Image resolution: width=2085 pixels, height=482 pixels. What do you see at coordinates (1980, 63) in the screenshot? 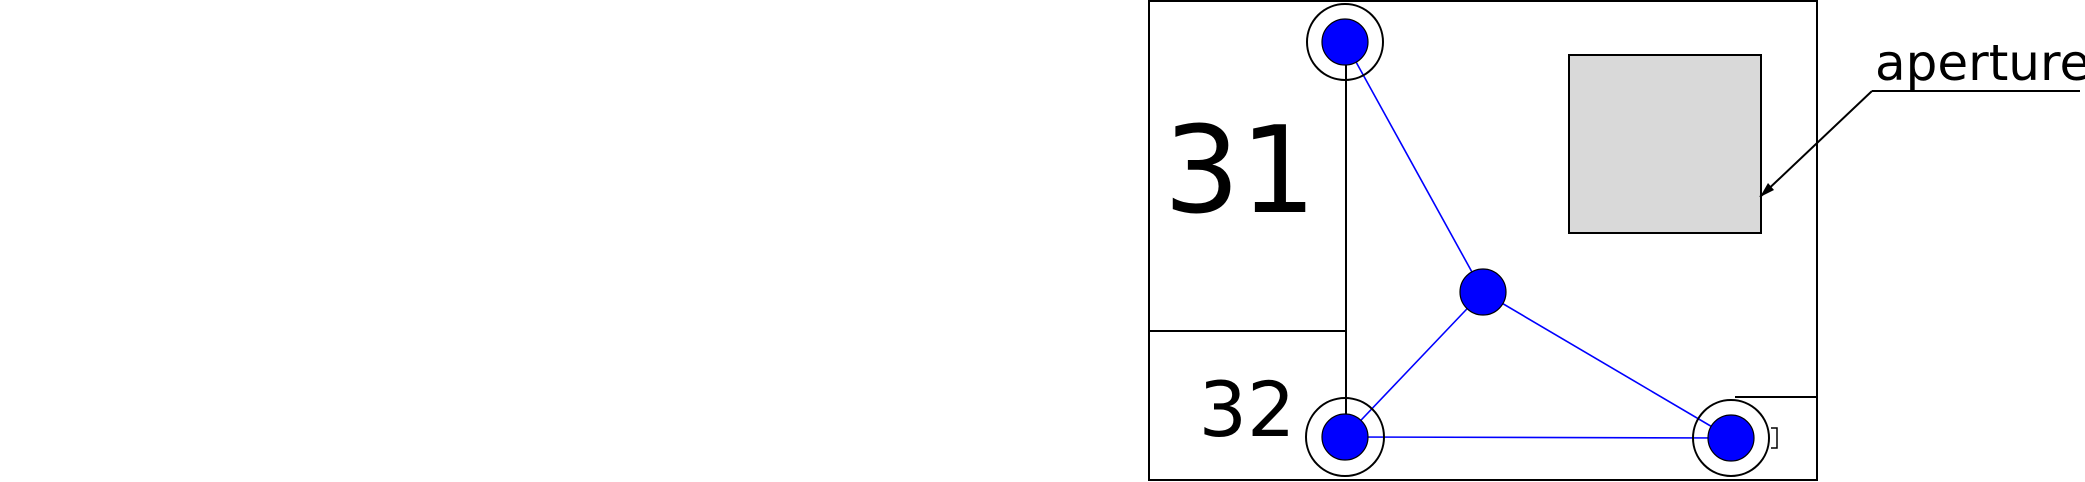
I see `aperture-label: aperture` at bounding box center [1980, 63].